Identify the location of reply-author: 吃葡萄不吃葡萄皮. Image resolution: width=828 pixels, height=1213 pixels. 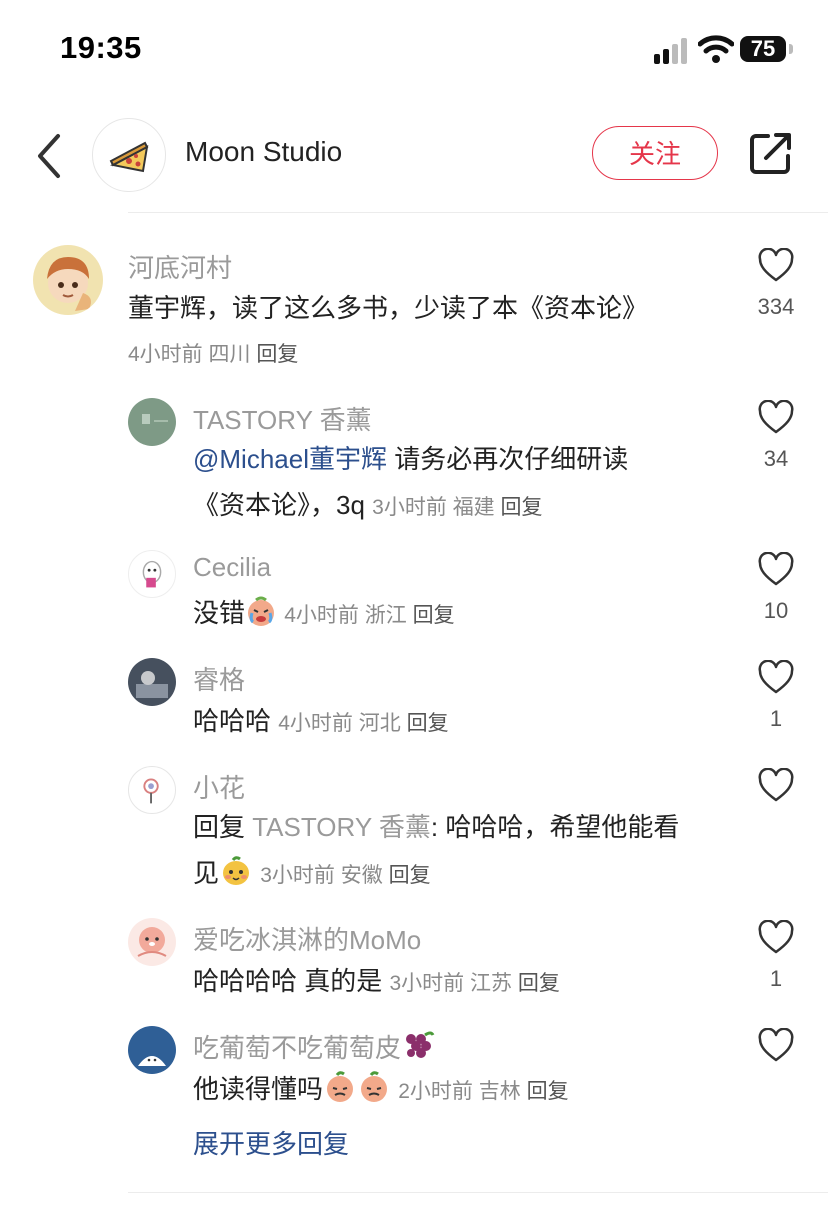
(315, 1046).